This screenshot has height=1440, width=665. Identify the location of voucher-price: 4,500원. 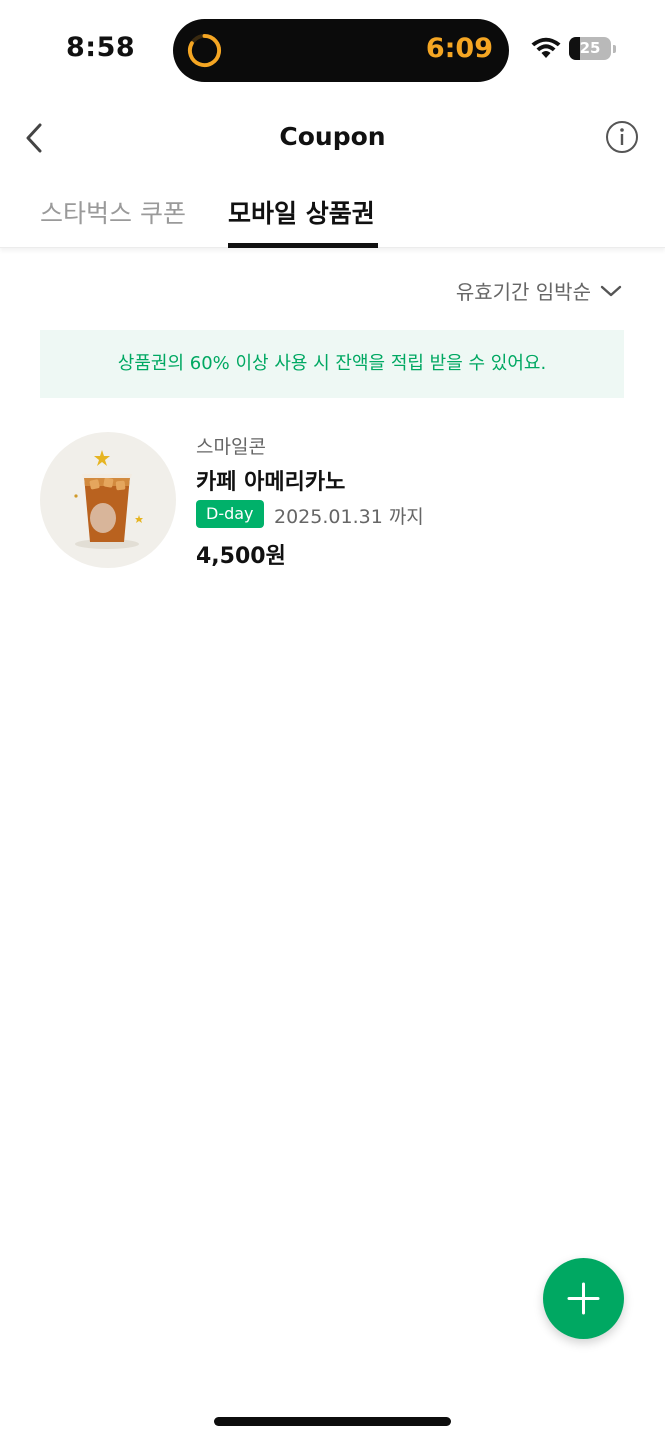
(241, 556).